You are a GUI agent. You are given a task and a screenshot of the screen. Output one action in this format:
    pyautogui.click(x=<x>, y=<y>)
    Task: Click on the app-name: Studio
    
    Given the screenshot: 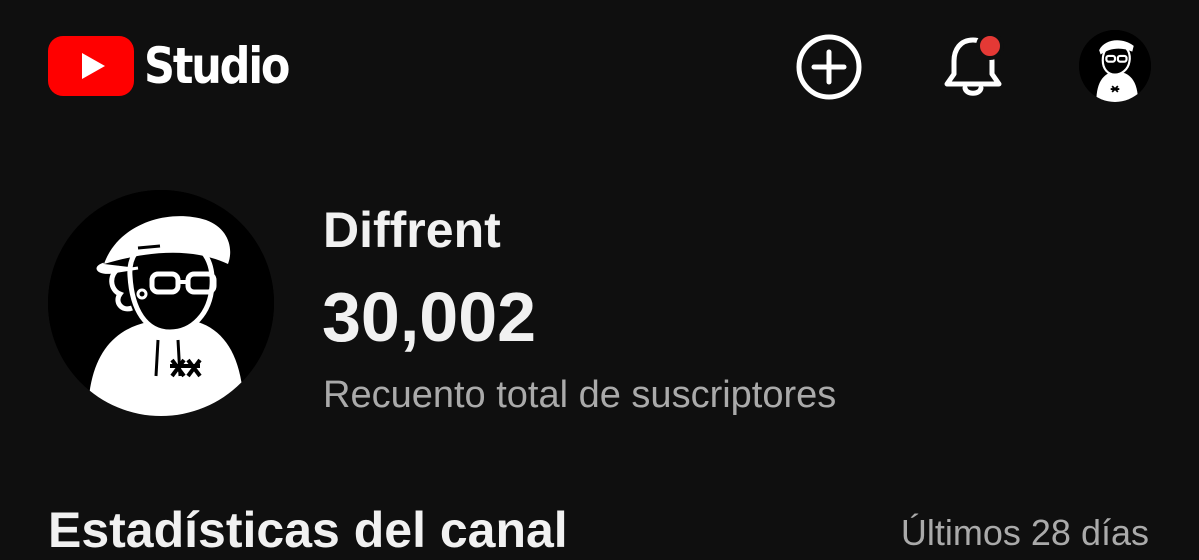 What is the action you would take?
    pyautogui.click(x=217, y=66)
    